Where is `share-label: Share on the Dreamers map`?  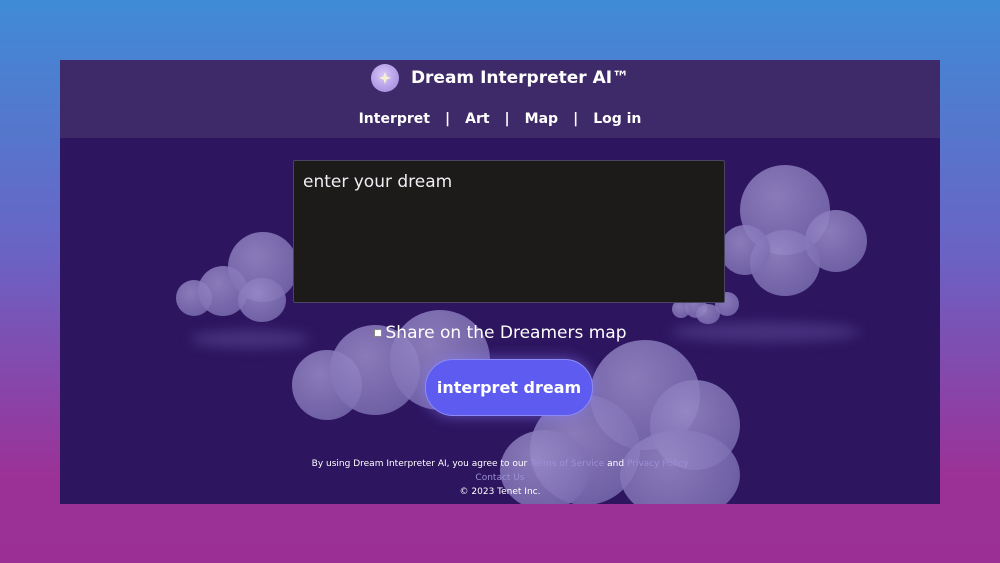 share-label: Share on the Dreamers map is located at coordinates (506, 333).